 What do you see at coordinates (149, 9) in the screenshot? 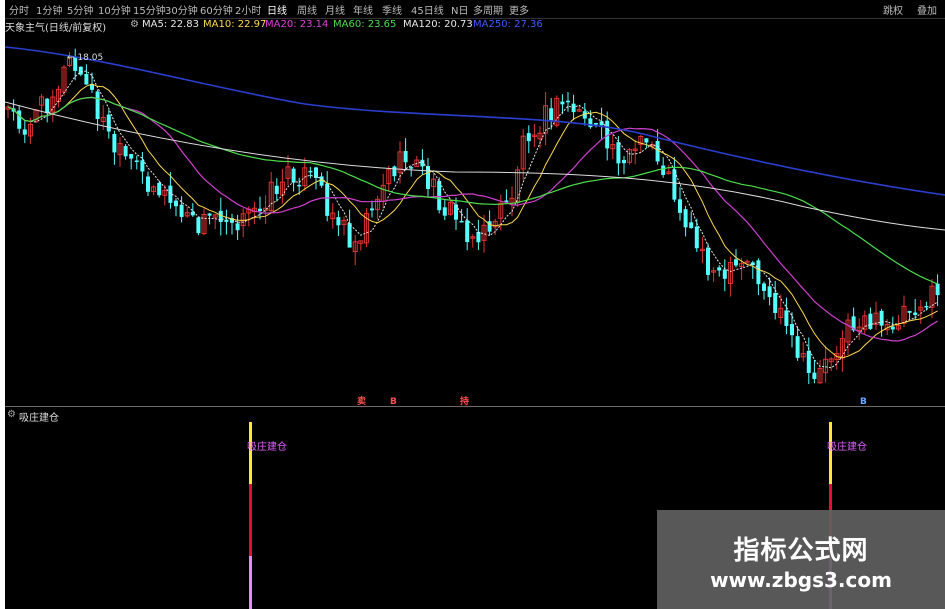
I see `period-tab: 15分钟` at bounding box center [149, 9].